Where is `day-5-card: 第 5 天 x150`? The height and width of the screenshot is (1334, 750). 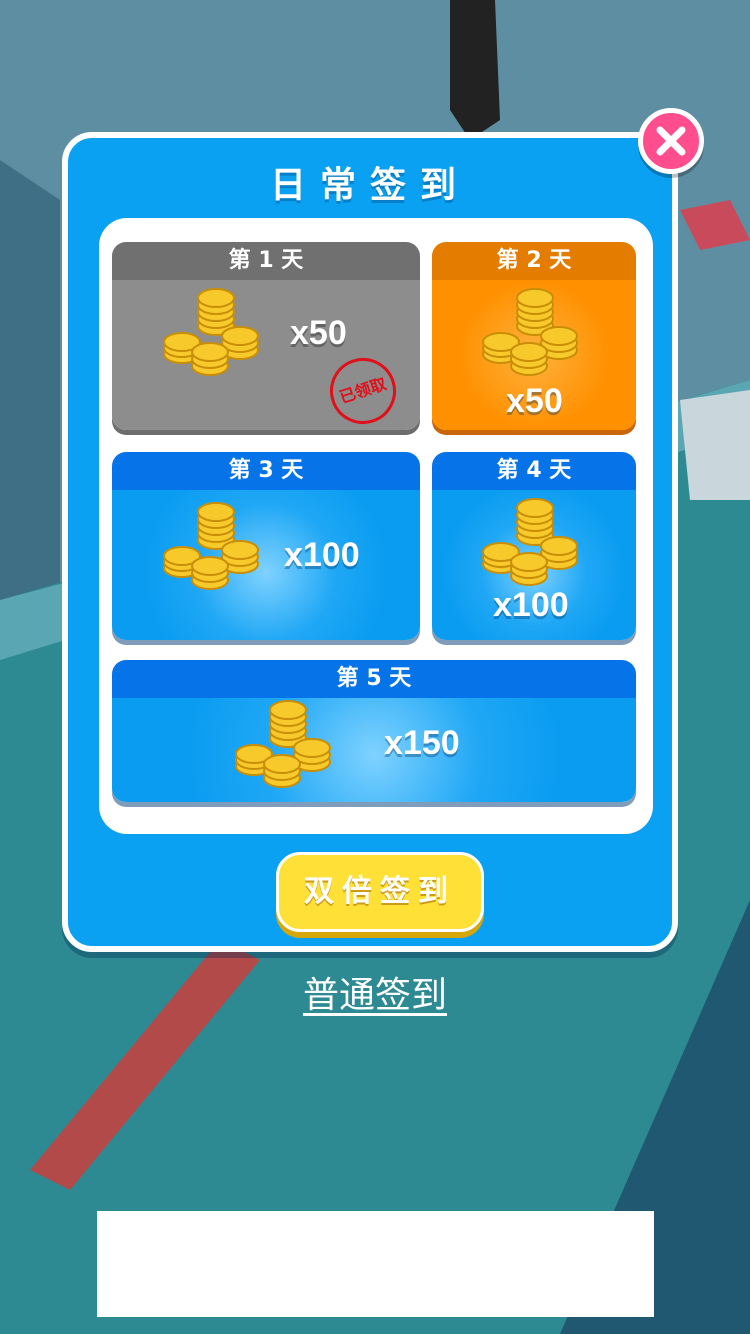 day-5-card: 第 5 天 x150 is located at coordinates (374, 731).